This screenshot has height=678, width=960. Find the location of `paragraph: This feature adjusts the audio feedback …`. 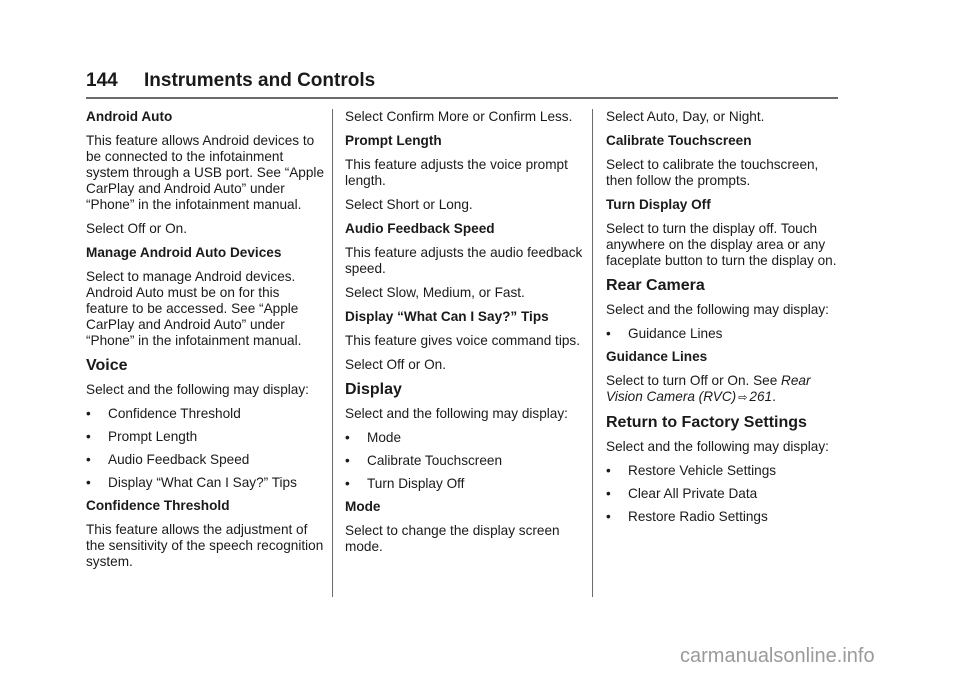

paragraph: This feature adjusts the audio feedback … is located at coordinates (464, 260).